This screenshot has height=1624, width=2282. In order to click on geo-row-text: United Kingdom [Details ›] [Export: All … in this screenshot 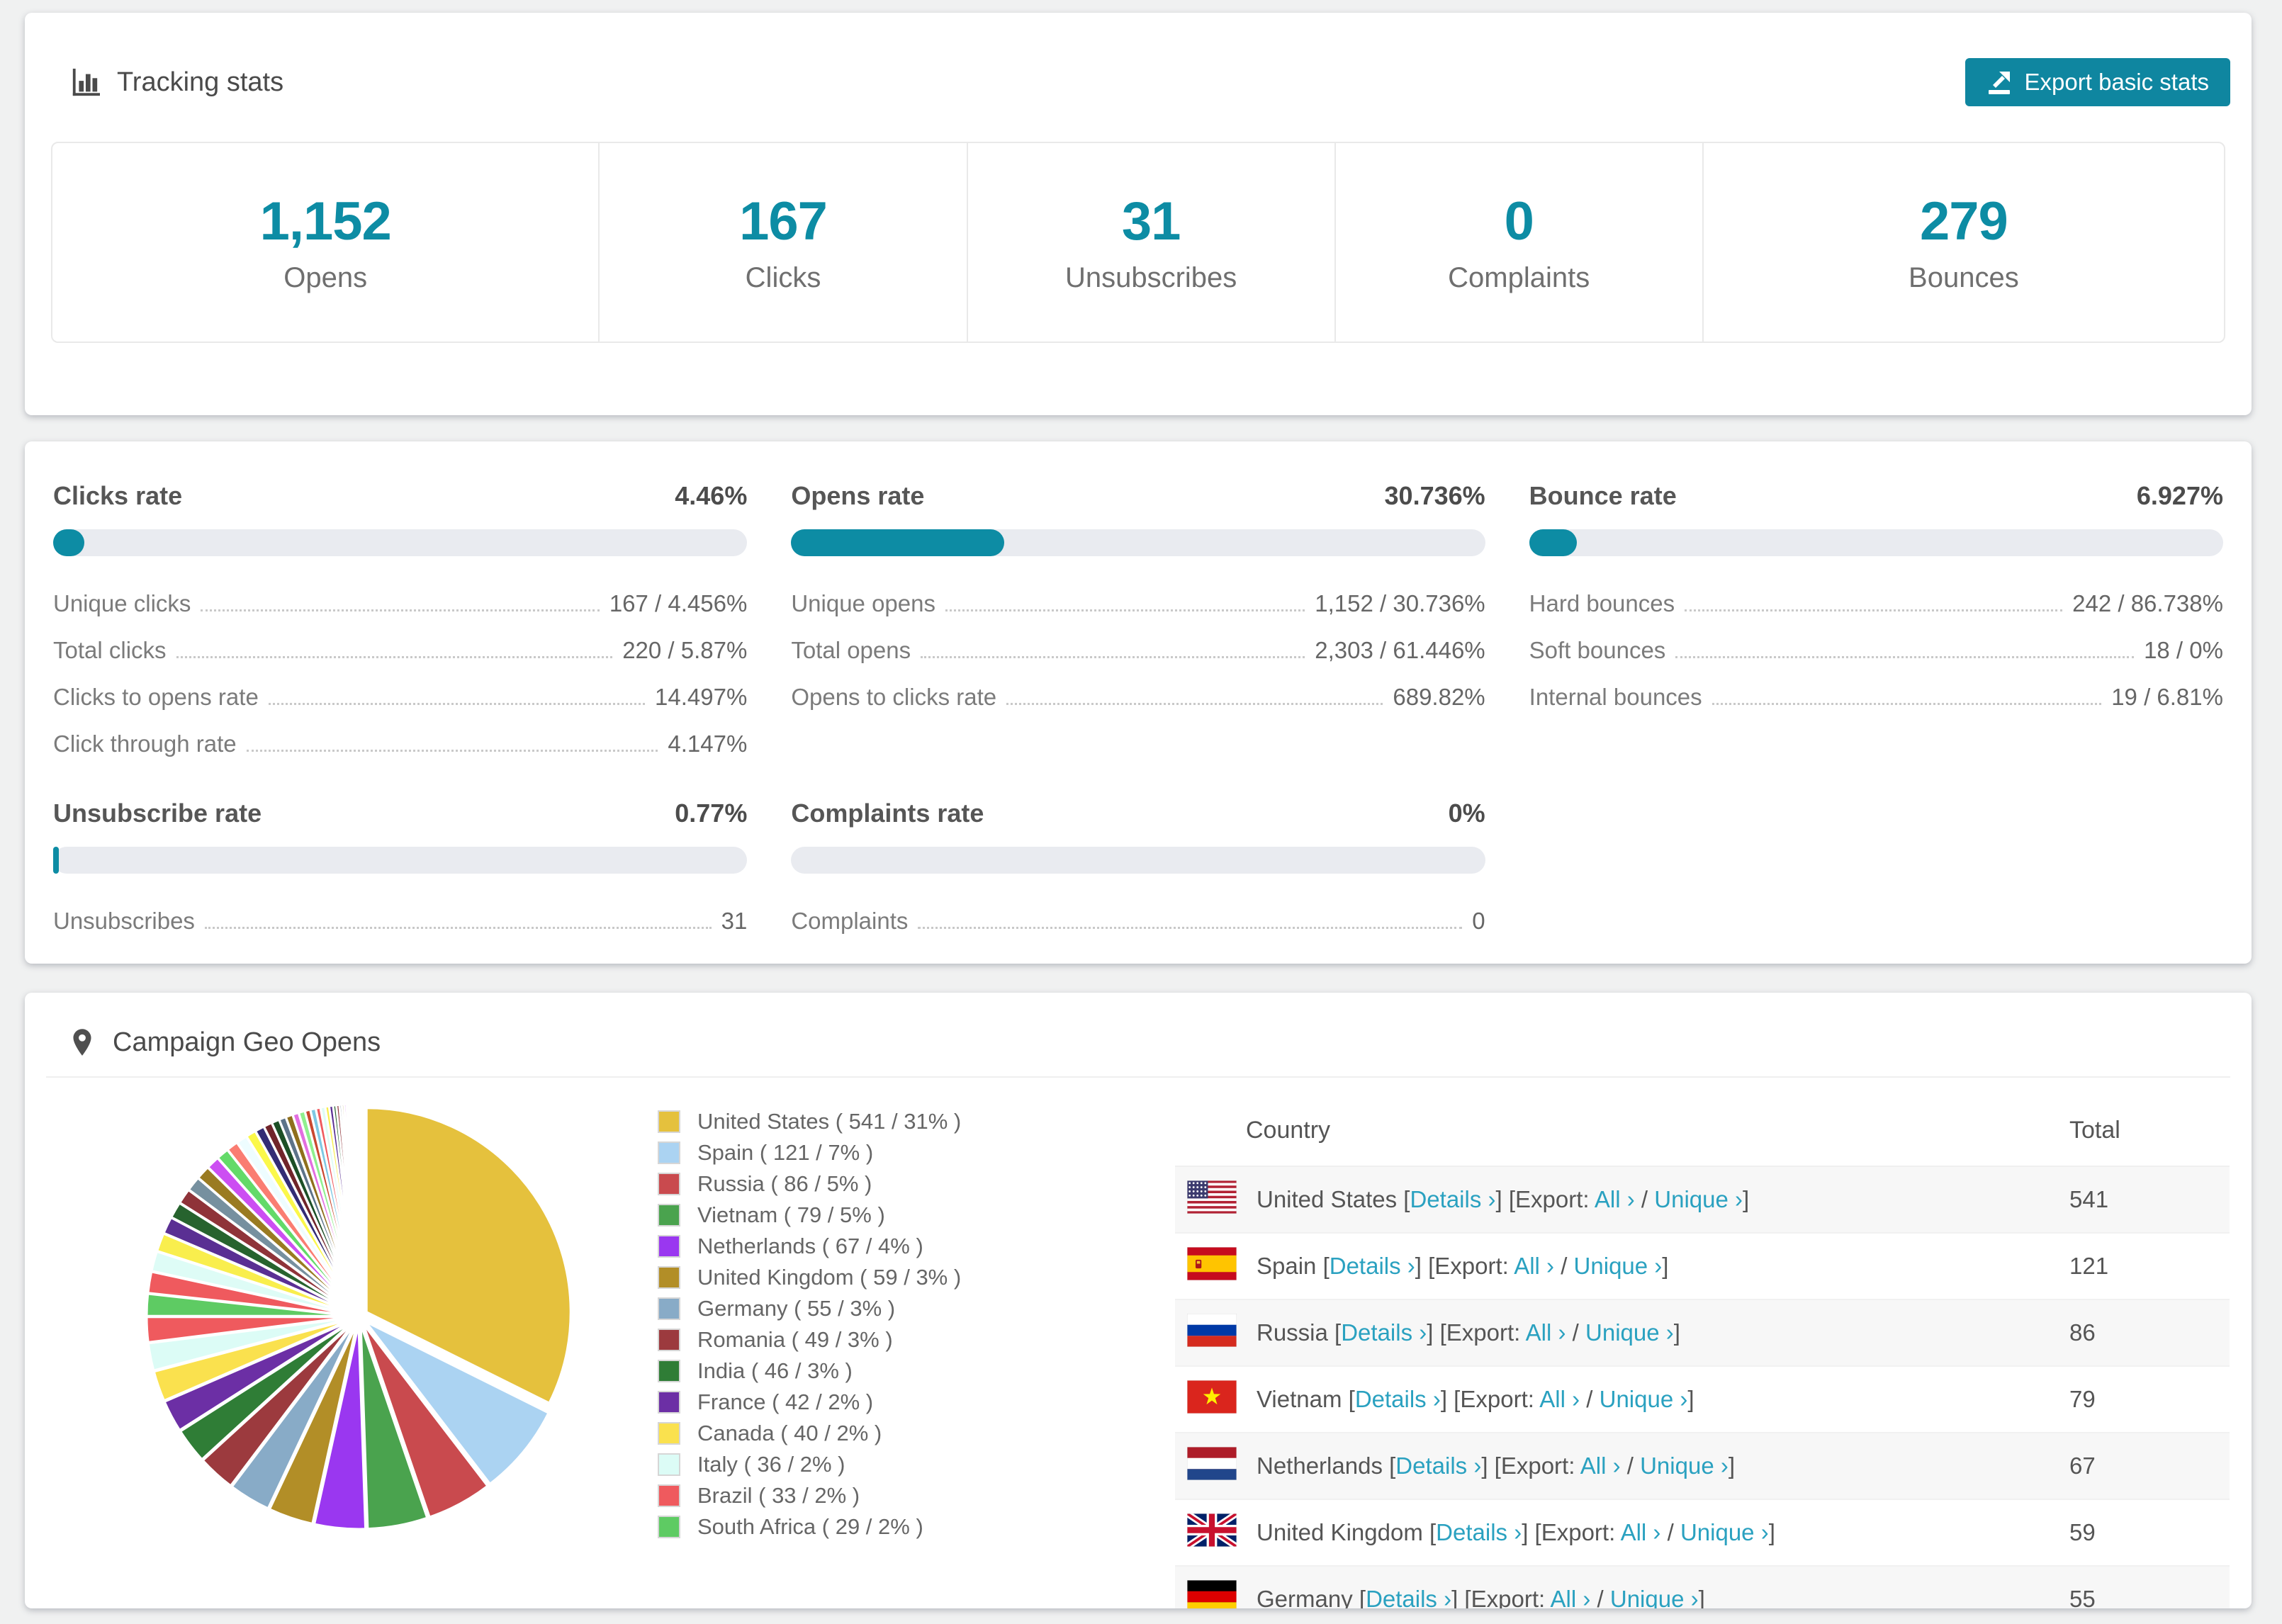, I will do `click(1516, 1532)`.